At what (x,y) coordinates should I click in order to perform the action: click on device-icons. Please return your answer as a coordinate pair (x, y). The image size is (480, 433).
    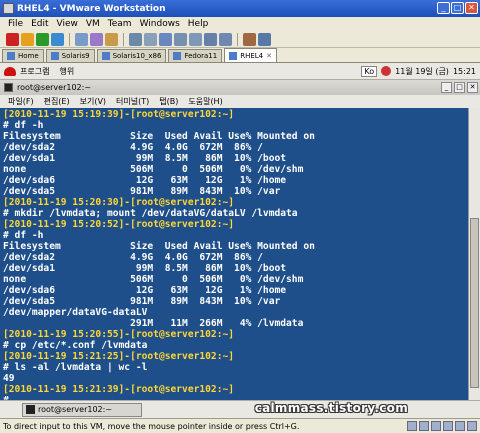
    Looking at the image, I should click on (442, 426).